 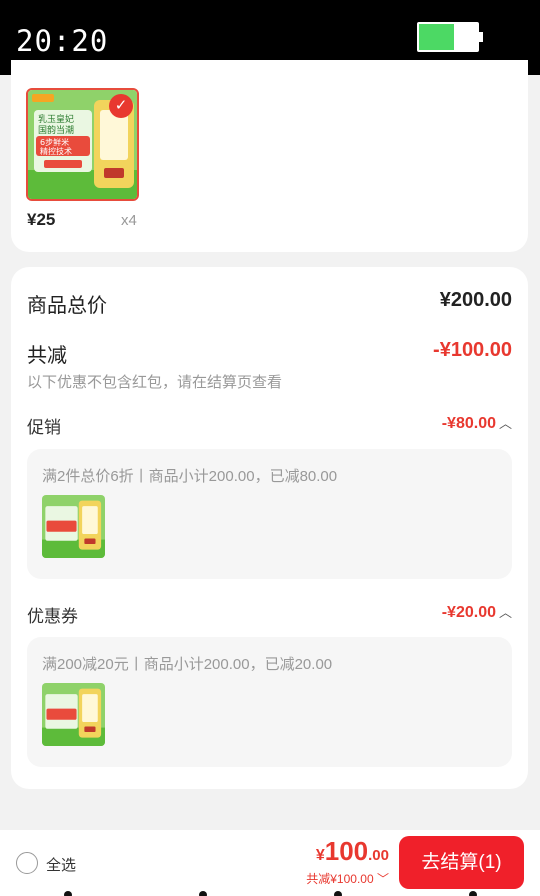 I want to click on total-discount-label: 共减, so click(x=47, y=356).